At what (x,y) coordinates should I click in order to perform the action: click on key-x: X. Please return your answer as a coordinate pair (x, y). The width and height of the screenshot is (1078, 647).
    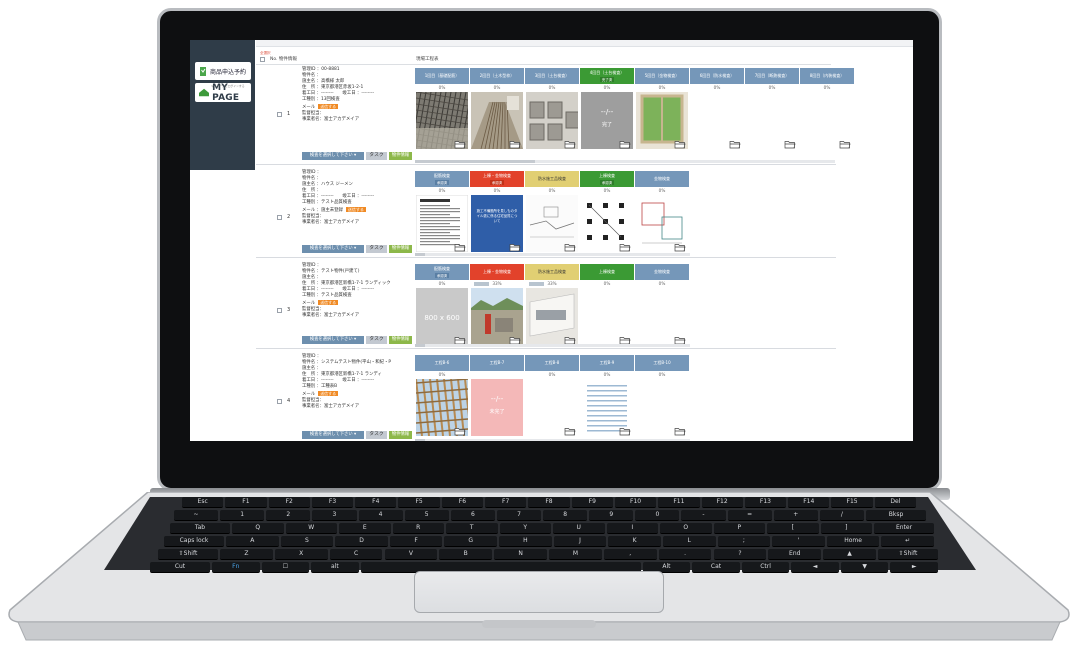
    Looking at the image, I should click on (301, 554).